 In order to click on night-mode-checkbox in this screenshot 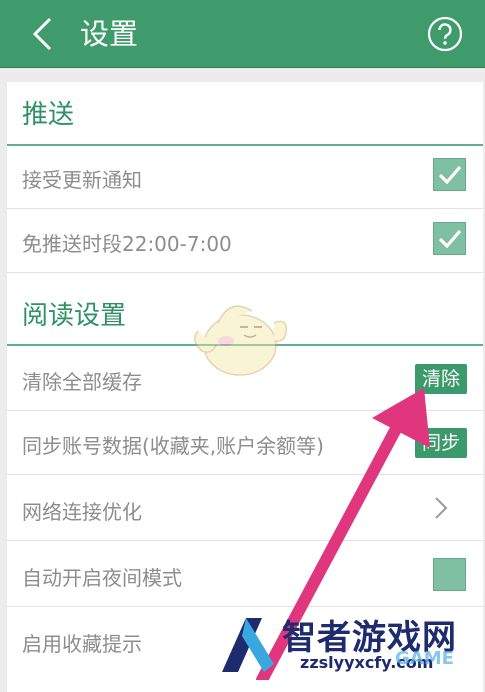, I will do `click(449, 574)`.